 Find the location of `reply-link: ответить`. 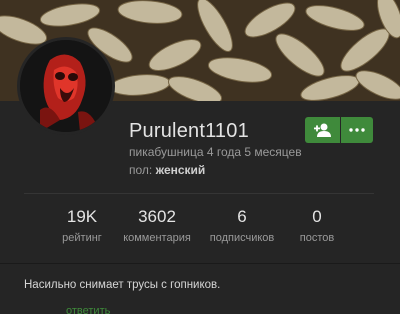

reply-link: ответить is located at coordinates (88, 309).